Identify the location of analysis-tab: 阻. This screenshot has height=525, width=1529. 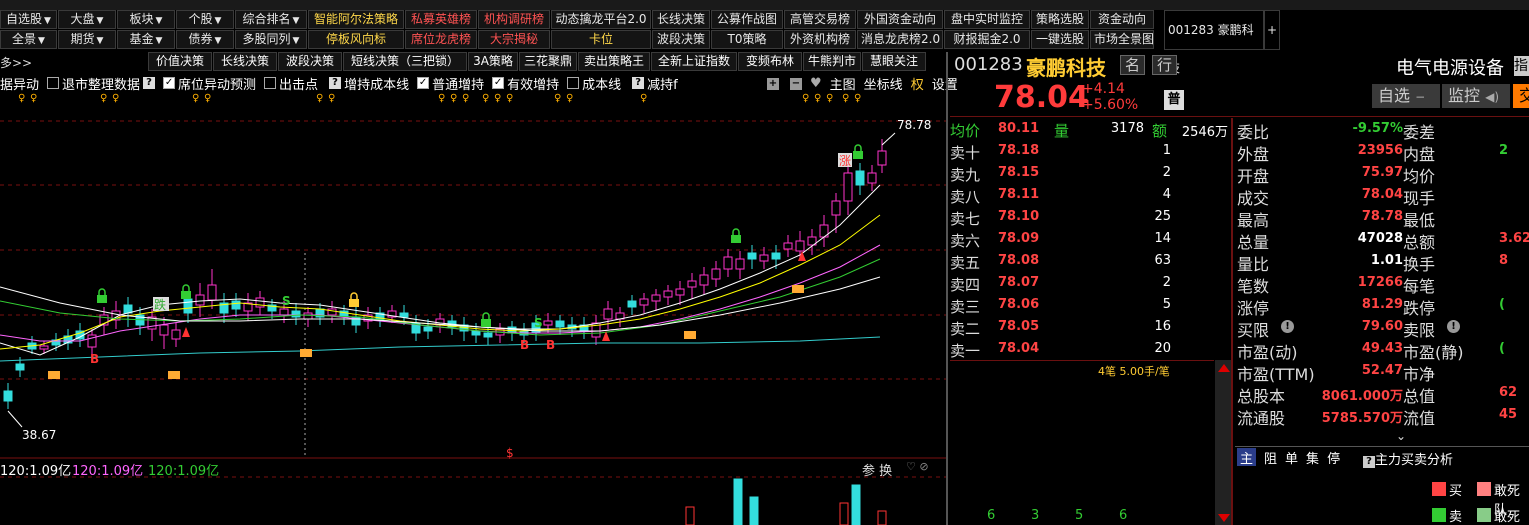
(1270, 457).